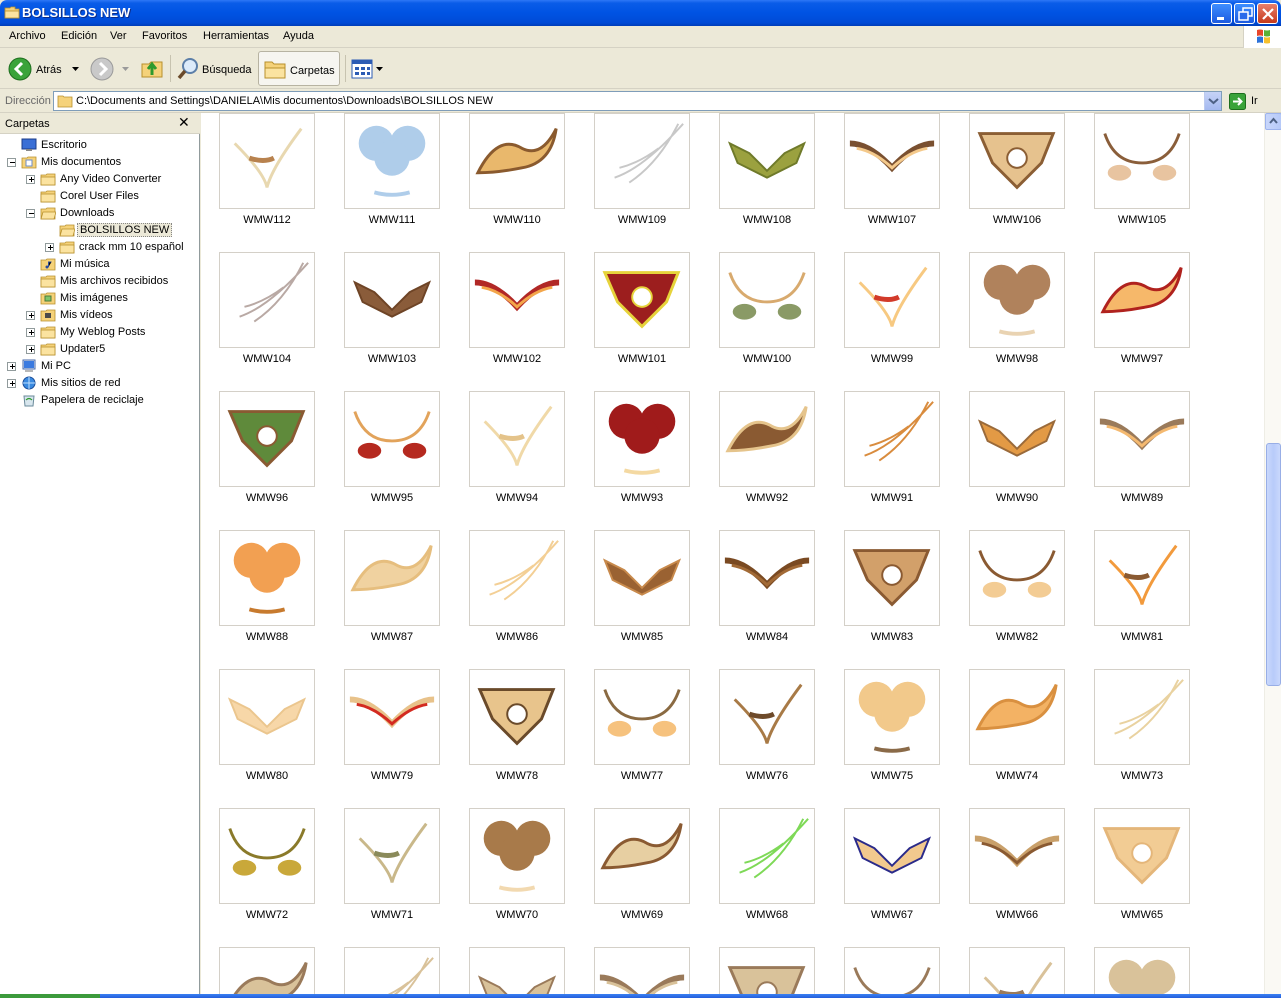  Describe the element at coordinates (1267, 13) in the screenshot. I see `close-button` at that location.